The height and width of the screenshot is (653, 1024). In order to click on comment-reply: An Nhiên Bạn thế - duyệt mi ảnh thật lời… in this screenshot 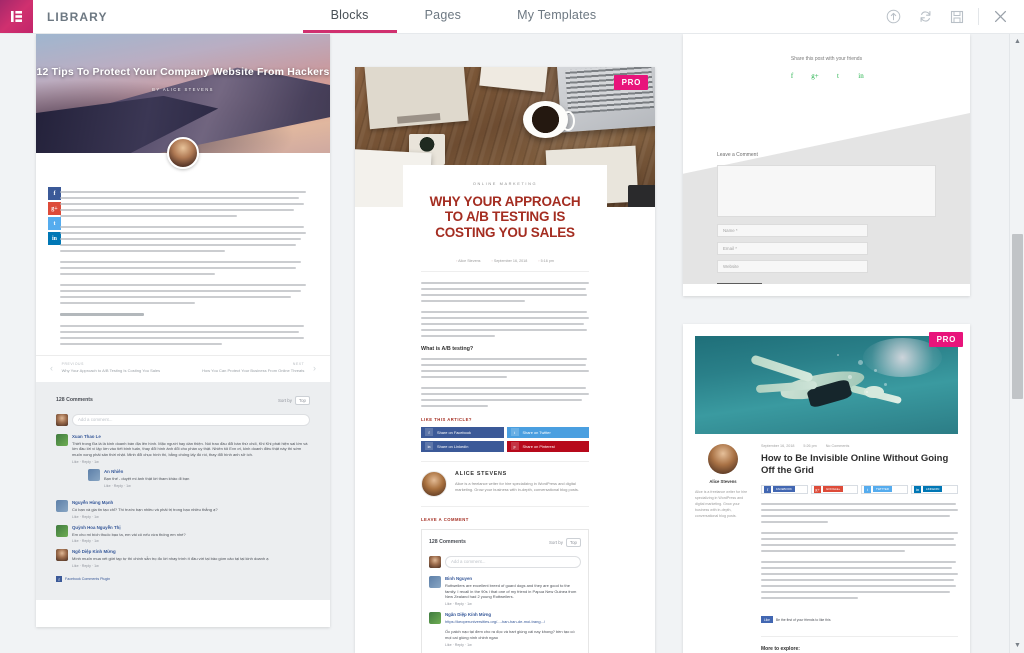, I will do `click(199, 478)`.